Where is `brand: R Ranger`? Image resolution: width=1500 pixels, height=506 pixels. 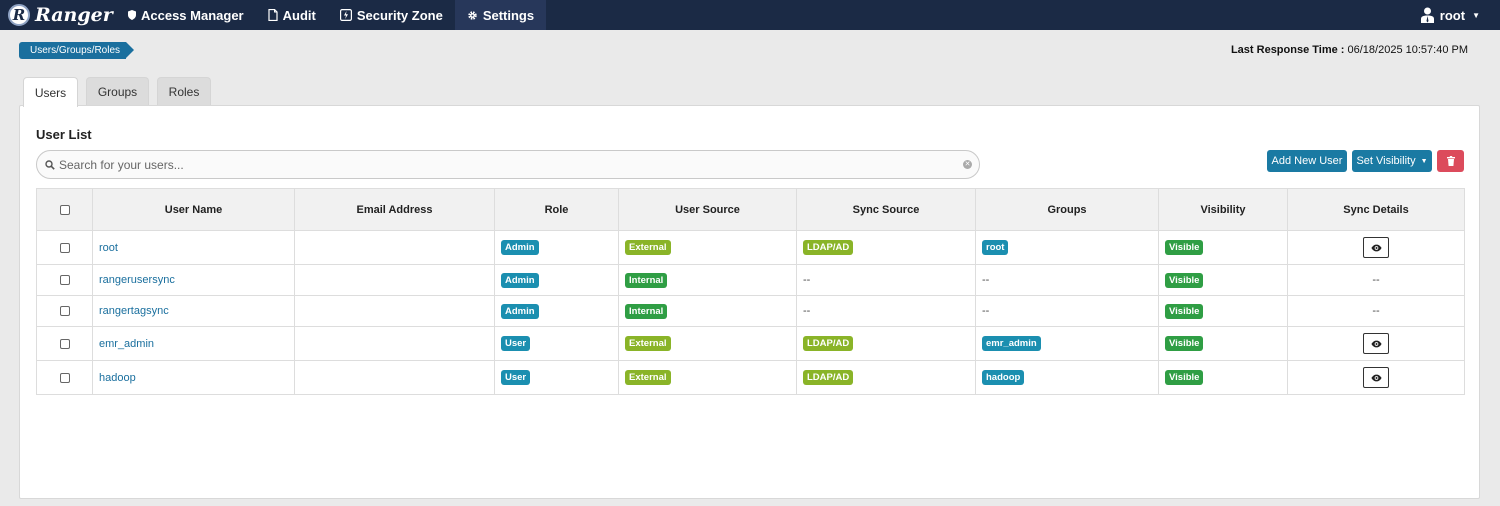
brand: R Ranger is located at coordinates (58, 15).